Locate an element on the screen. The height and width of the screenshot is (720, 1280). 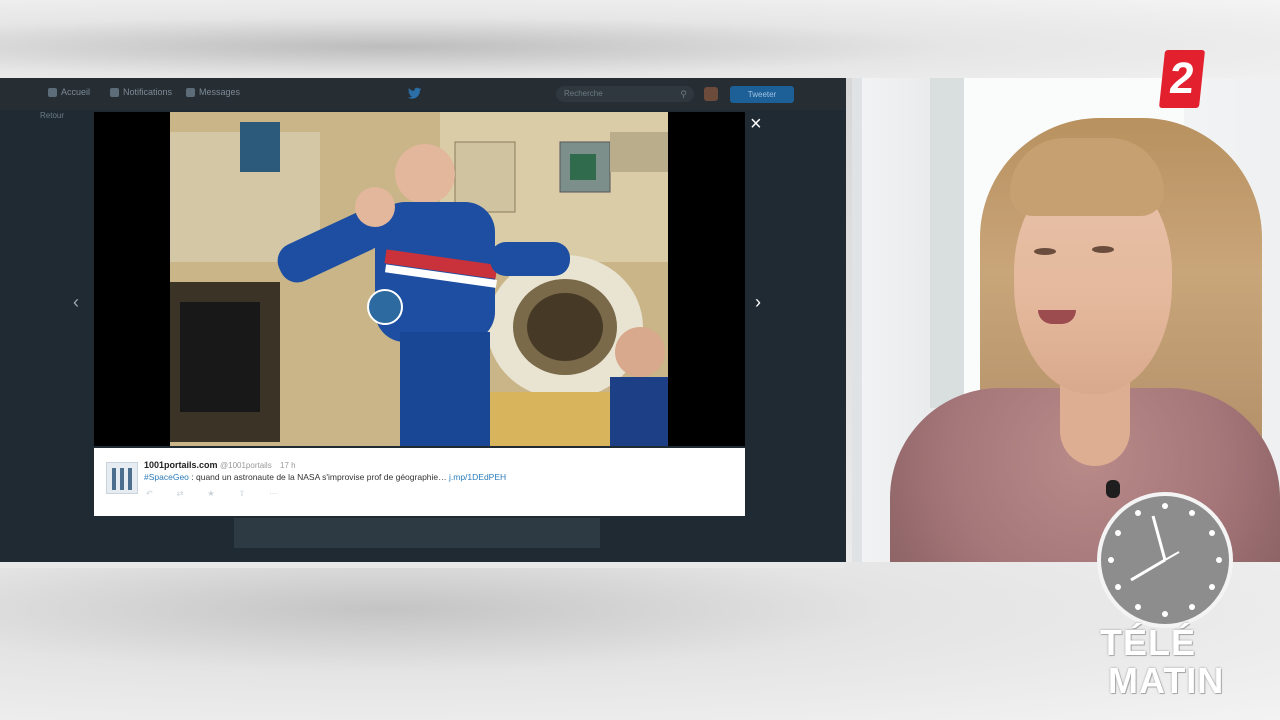
channel-number: 2 is located at coordinates (1182, 78).